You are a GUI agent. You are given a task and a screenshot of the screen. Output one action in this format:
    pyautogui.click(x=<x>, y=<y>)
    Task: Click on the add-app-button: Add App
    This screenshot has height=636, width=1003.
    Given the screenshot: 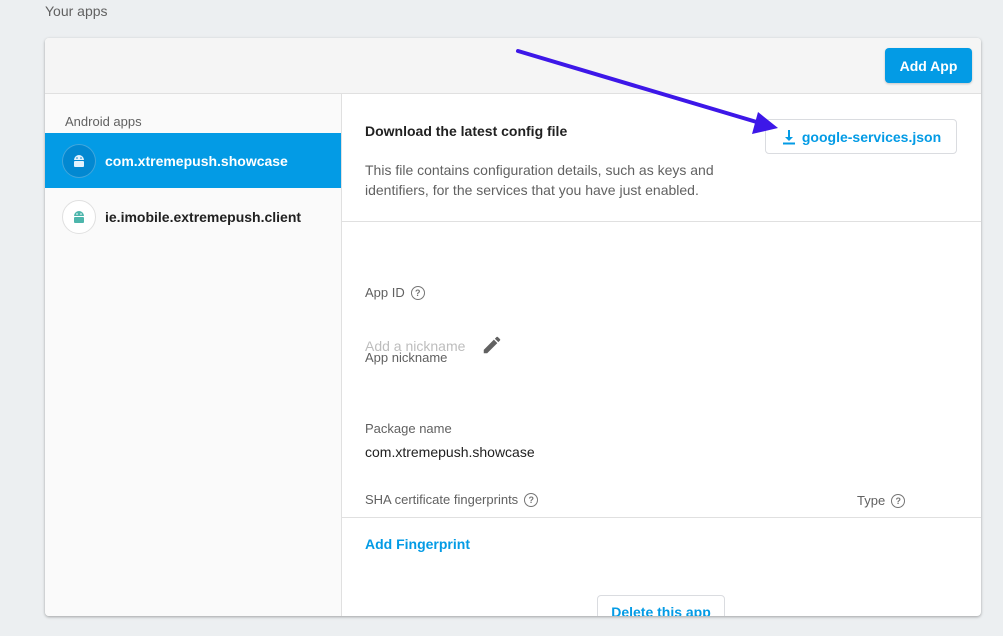 What is the action you would take?
    pyautogui.click(x=928, y=65)
    